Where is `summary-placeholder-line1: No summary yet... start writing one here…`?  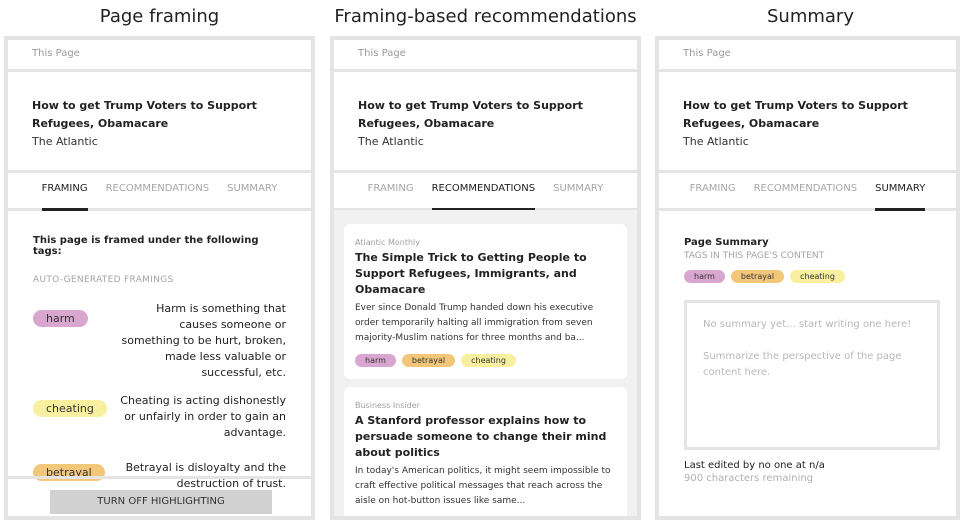 summary-placeholder-line1: No summary yet... start writing one here… is located at coordinates (807, 324).